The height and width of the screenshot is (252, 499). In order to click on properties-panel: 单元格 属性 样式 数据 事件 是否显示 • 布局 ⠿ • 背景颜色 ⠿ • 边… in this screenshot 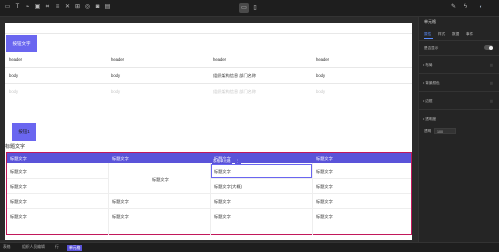, I will do `click(458, 129)`.